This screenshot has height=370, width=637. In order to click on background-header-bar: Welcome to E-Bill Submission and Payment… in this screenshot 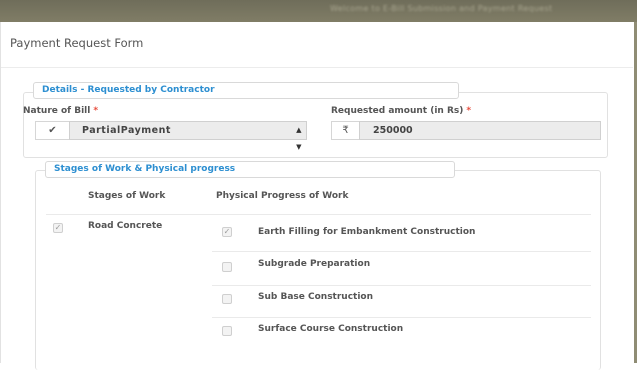, I will do `click(318, 11)`.